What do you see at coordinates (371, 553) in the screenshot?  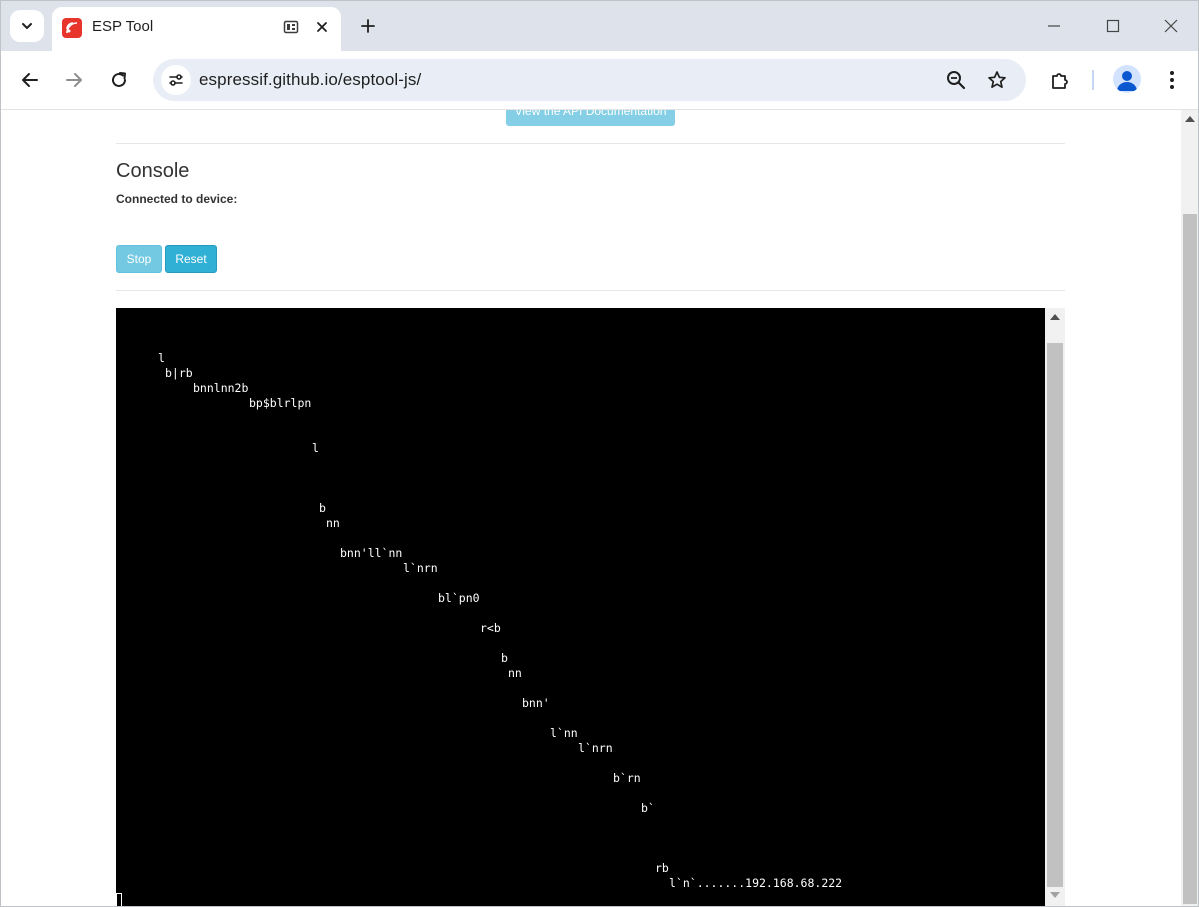 I see `terminal-line: bnn'll`nn` at bounding box center [371, 553].